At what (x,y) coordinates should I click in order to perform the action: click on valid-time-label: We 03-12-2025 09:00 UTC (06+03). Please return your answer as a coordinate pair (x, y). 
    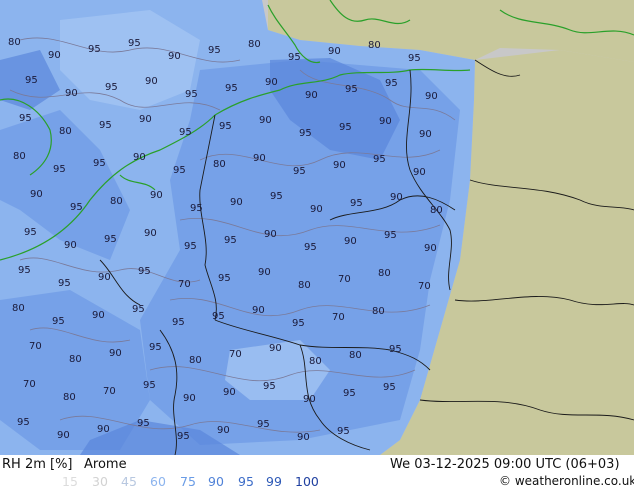
    Looking at the image, I should click on (505, 464).